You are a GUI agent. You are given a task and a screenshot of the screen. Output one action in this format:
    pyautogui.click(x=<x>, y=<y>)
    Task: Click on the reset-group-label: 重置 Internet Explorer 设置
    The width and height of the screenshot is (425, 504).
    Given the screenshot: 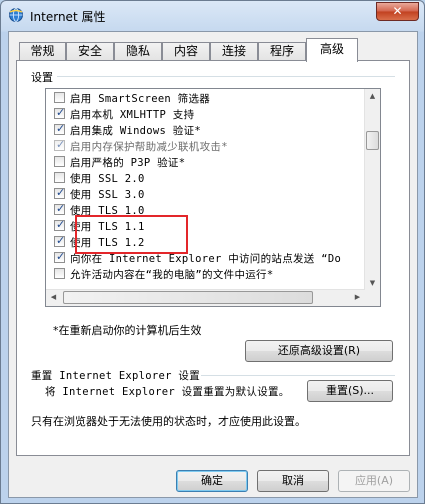 What is the action you would take?
    pyautogui.click(x=116, y=376)
    